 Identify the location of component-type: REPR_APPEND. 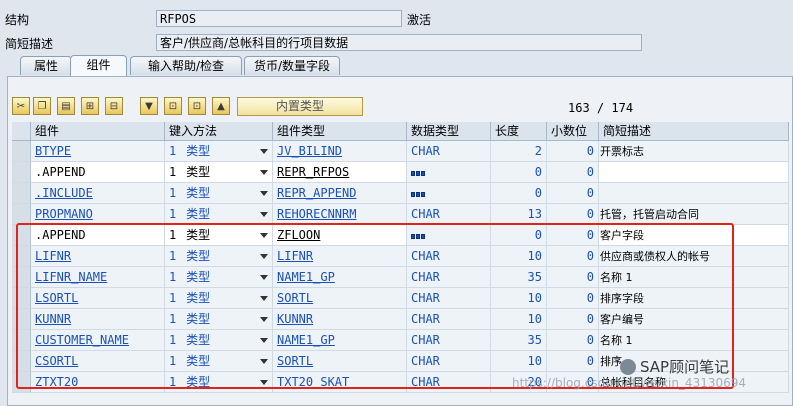
(316, 193).